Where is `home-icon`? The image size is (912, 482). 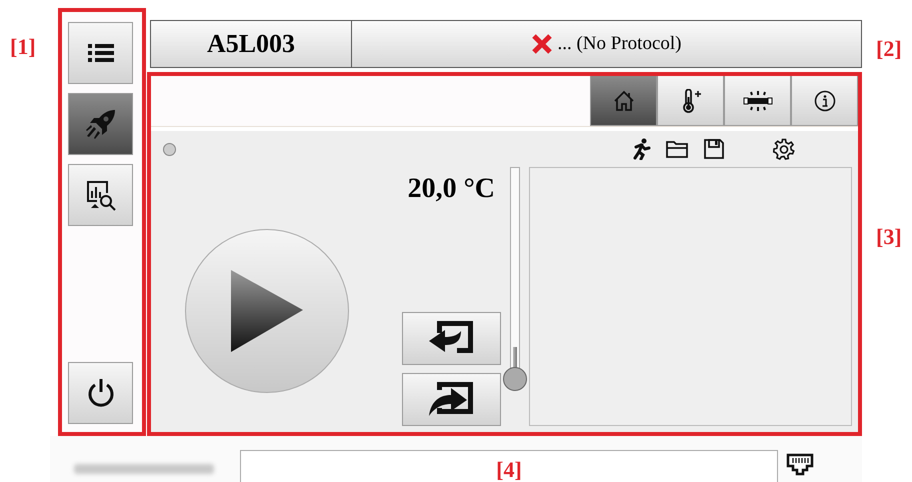
home-icon is located at coordinates (623, 101).